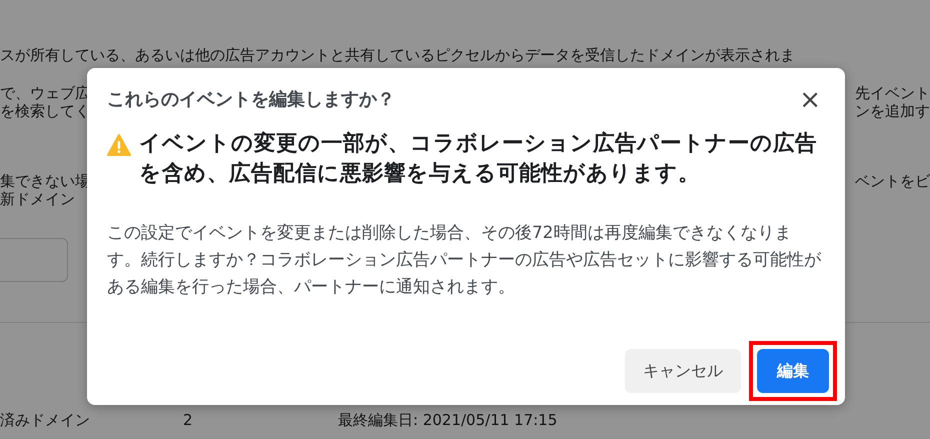 The image size is (930, 439). Describe the element at coordinates (892, 181) in the screenshot. I see `background-text: ベントをビ` at that location.